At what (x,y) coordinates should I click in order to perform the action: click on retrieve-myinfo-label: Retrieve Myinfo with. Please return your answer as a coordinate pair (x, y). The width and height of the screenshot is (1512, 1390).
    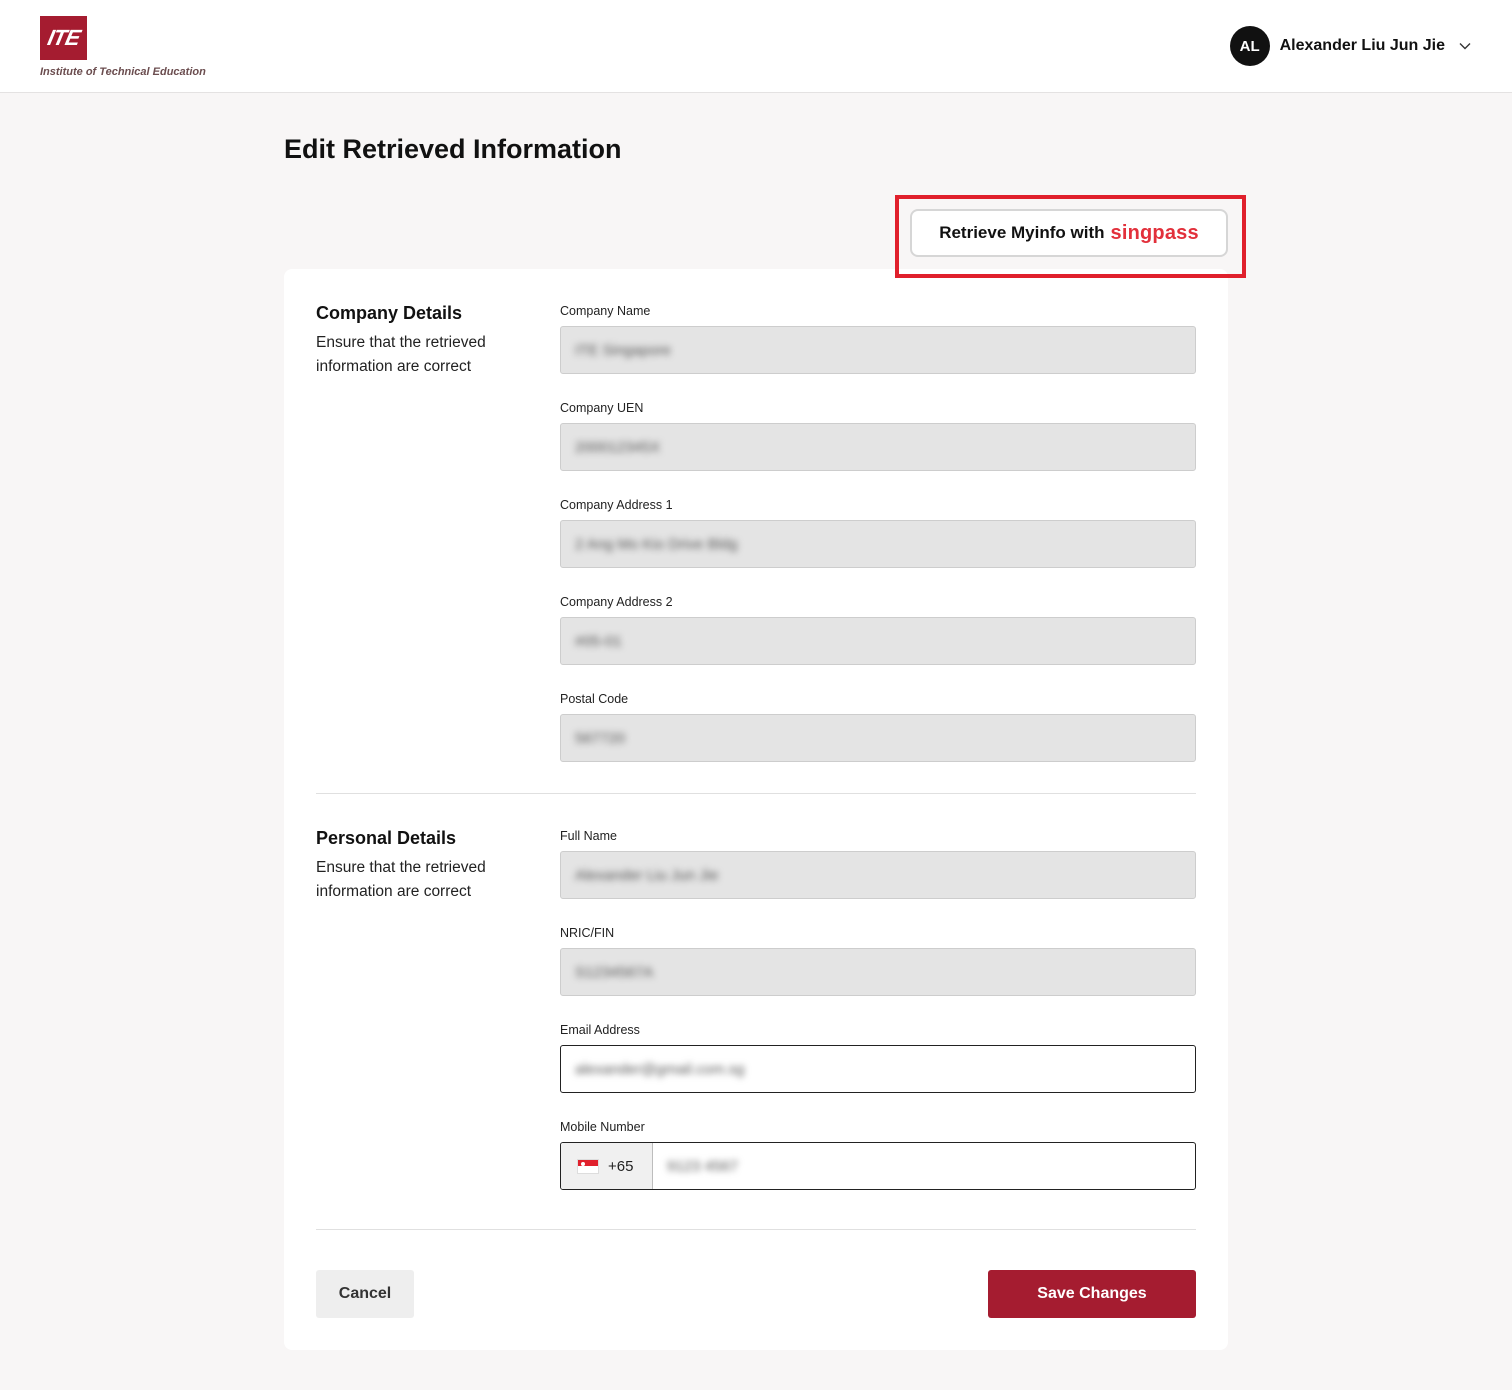
    Looking at the image, I should click on (1022, 232).